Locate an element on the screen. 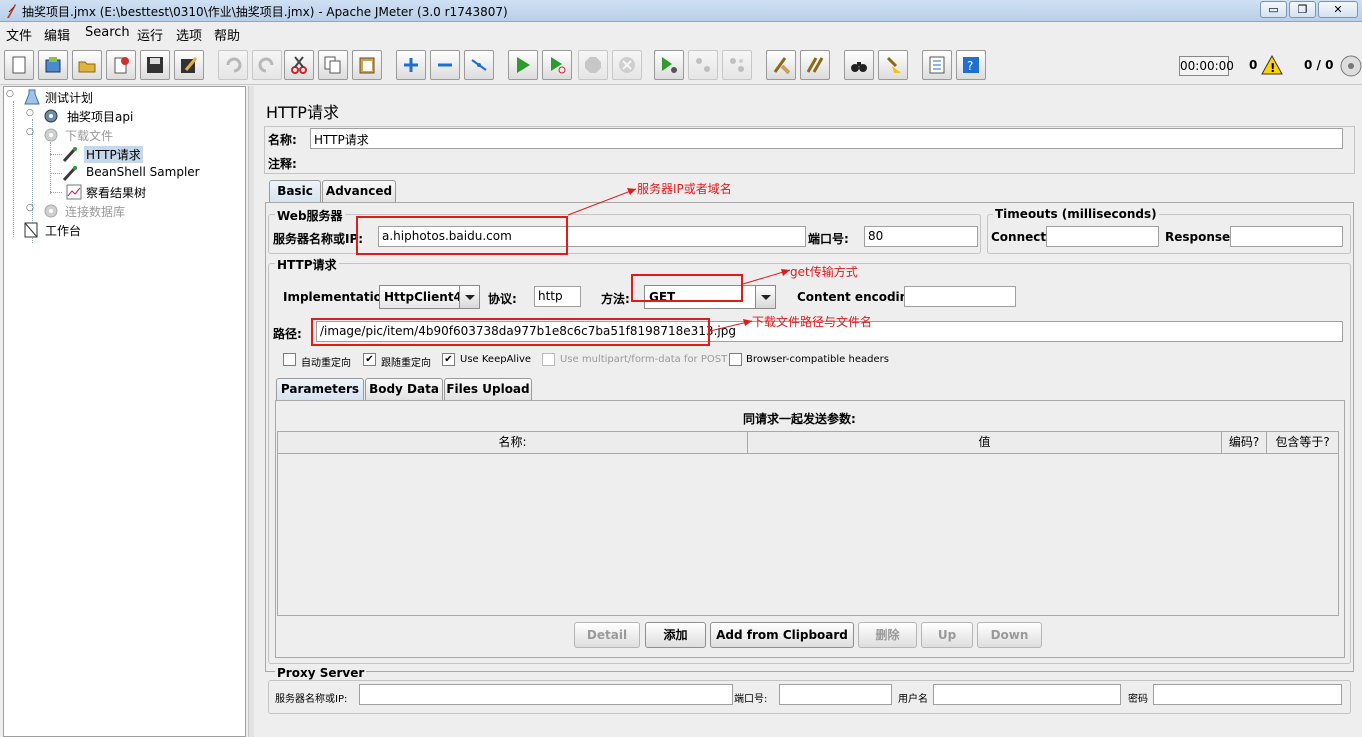 Image resolution: width=1362 pixels, height=737 pixels. annotation-server: 服务器IP或者域名 is located at coordinates (684, 189).